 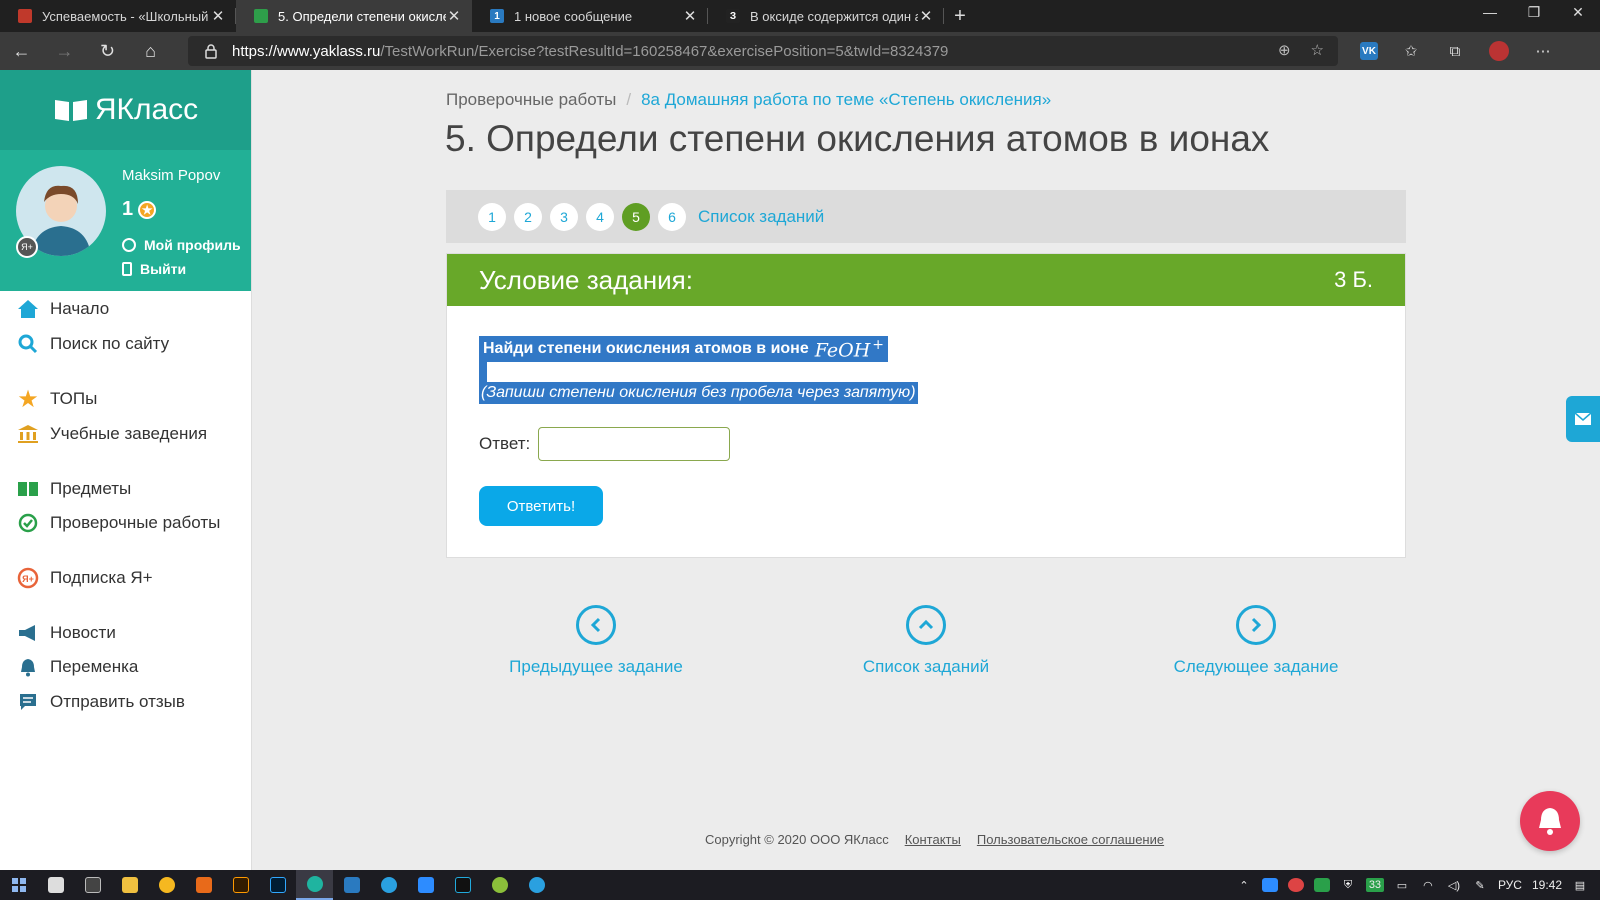 What do you see at coordinates (181, 245) in the screenshot?
I see `my-profile-link: Мой профиль` at bounding box center [181, 245].